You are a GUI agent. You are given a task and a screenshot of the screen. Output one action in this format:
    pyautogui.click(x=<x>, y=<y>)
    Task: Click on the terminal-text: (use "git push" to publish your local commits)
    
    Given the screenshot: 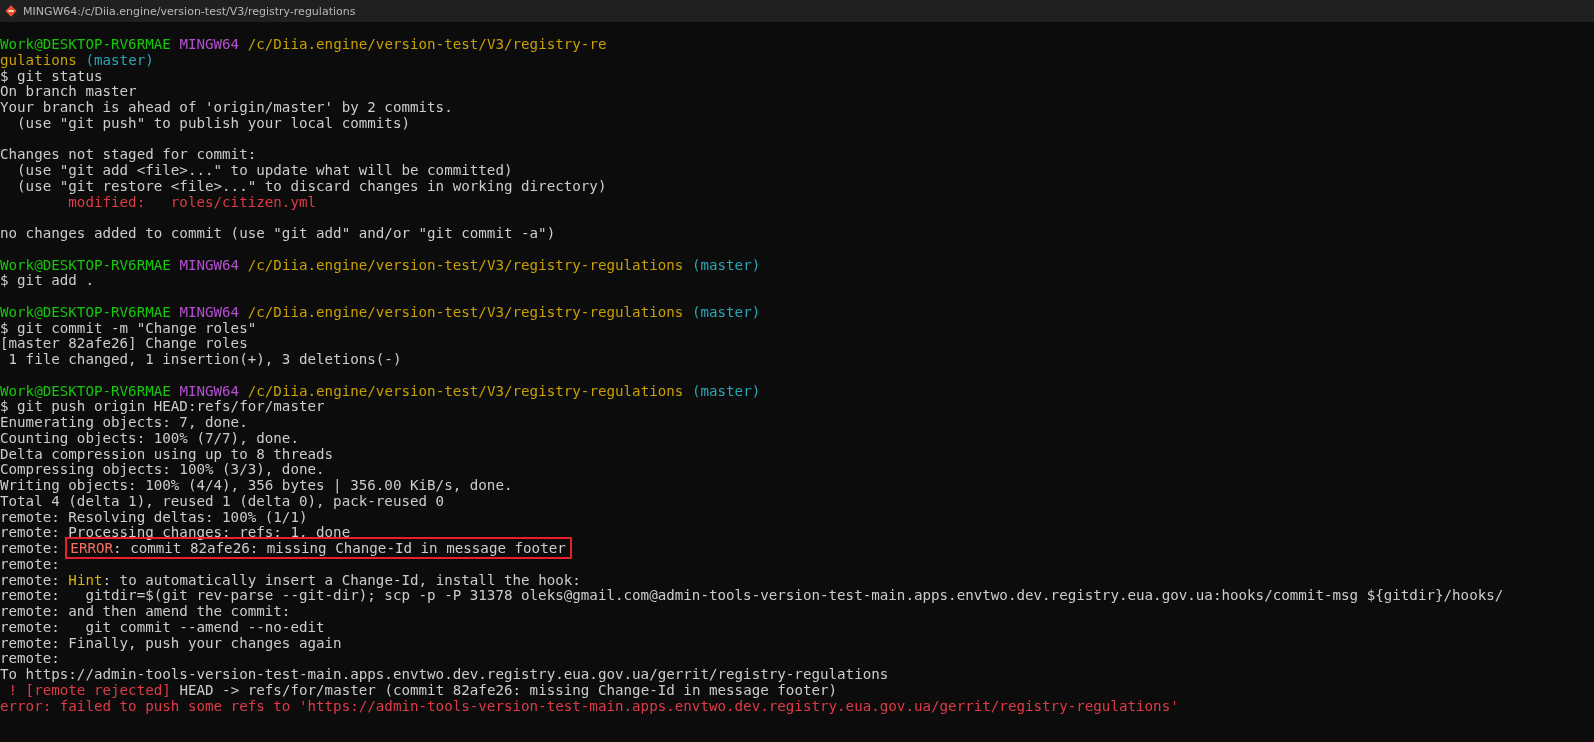 What is the action you would take?
    pyautogui.click(x=213, y=122)
    